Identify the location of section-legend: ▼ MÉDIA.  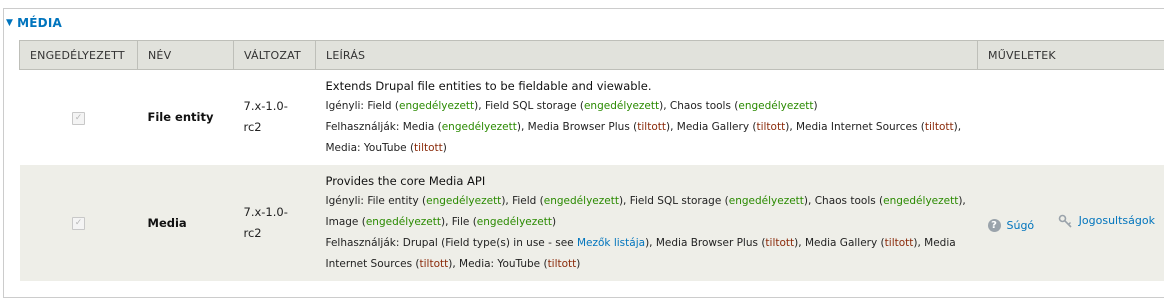
(36, 23).